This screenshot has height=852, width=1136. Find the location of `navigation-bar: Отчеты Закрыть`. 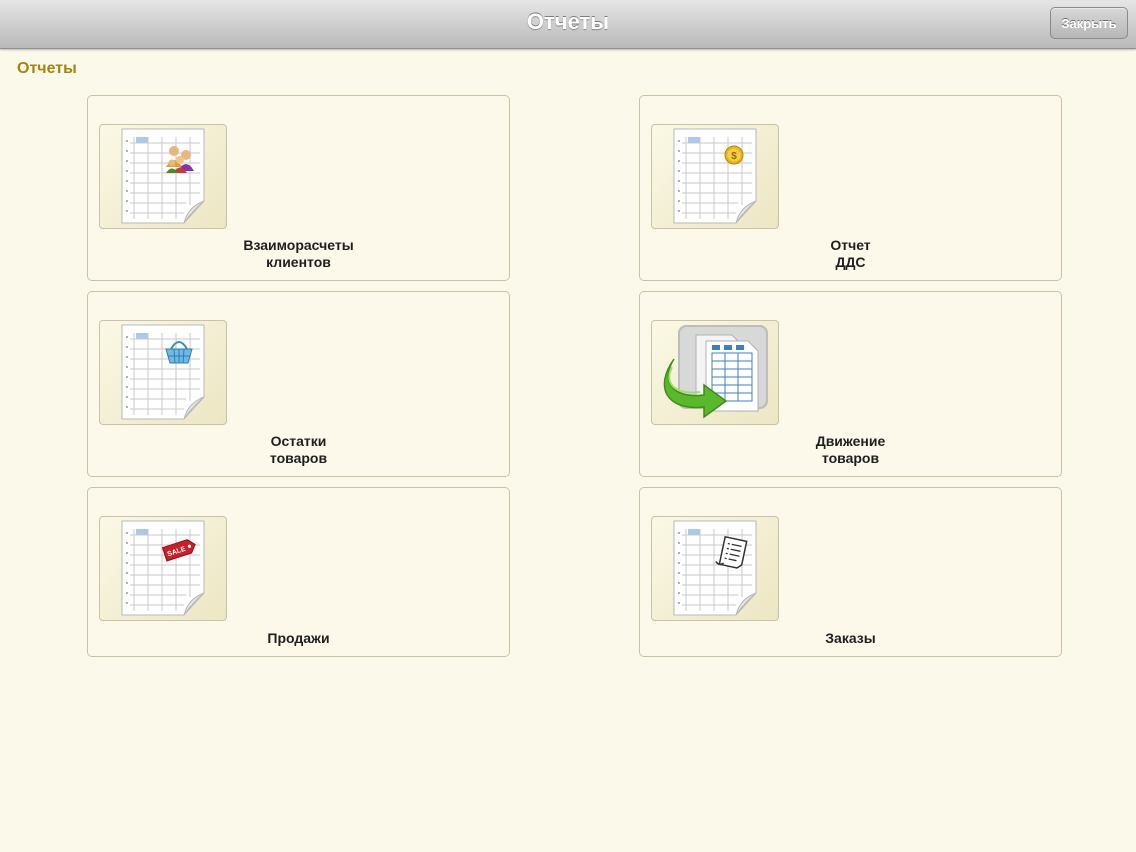

navigation-bar: Отчеты Закрыть is located at coordinates (568, 24).